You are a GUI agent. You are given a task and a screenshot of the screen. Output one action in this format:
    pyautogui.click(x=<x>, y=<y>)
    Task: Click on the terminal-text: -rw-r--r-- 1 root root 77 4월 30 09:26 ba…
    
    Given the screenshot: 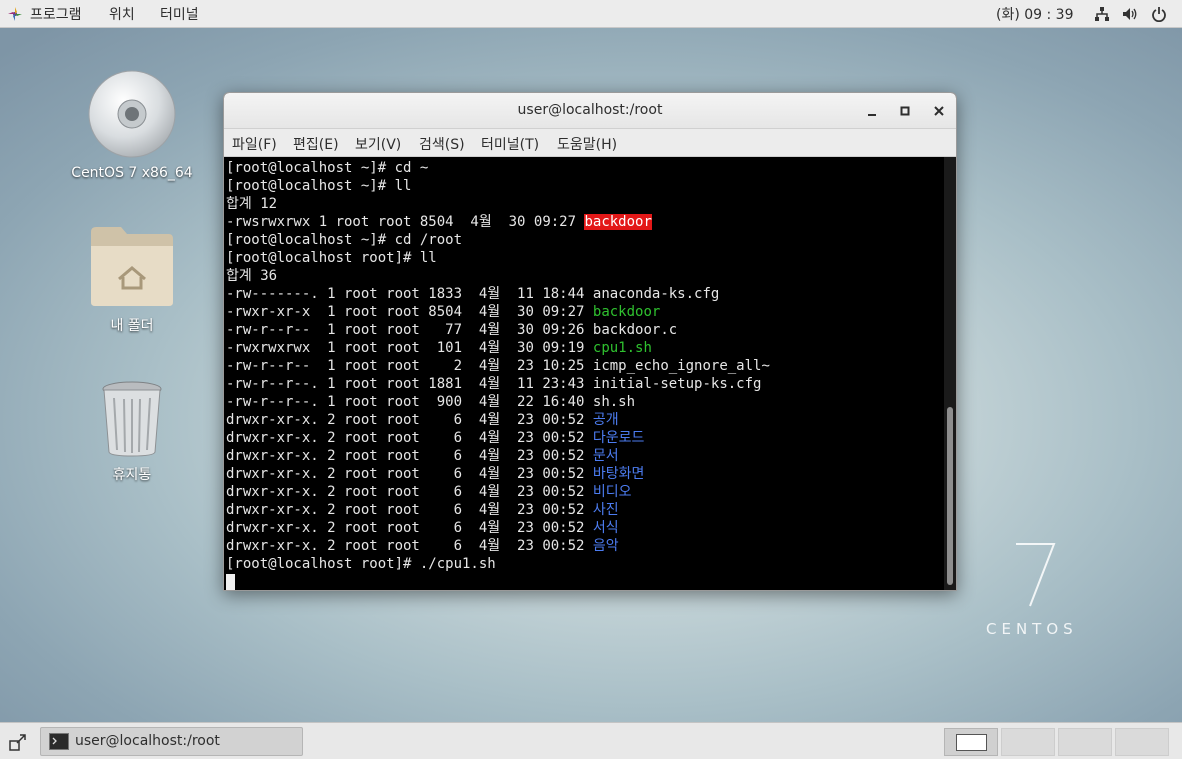 What is the action you would take?
    pyautogui.click(x=452, y=330)
    